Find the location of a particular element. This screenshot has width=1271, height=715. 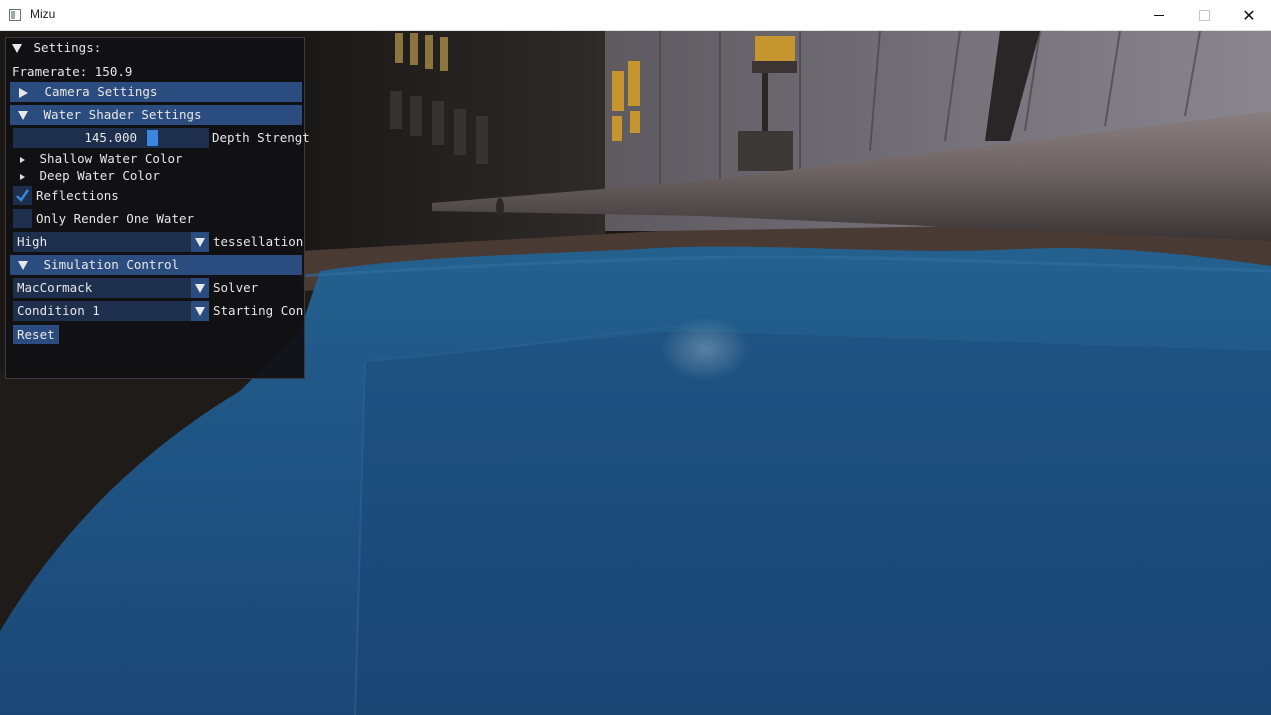

framerate-label: Framerate: 150.9 is located at coordinates (72, 71).